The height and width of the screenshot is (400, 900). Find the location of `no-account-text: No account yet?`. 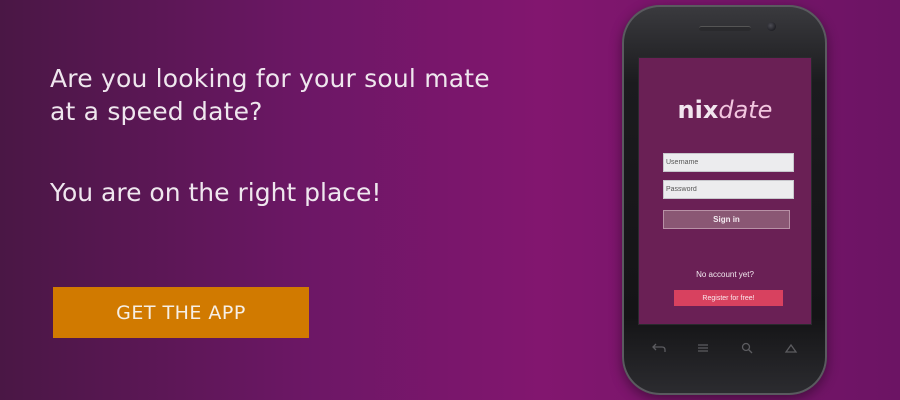

no-account-text: No account yet? is located at coordinates (725, 274).